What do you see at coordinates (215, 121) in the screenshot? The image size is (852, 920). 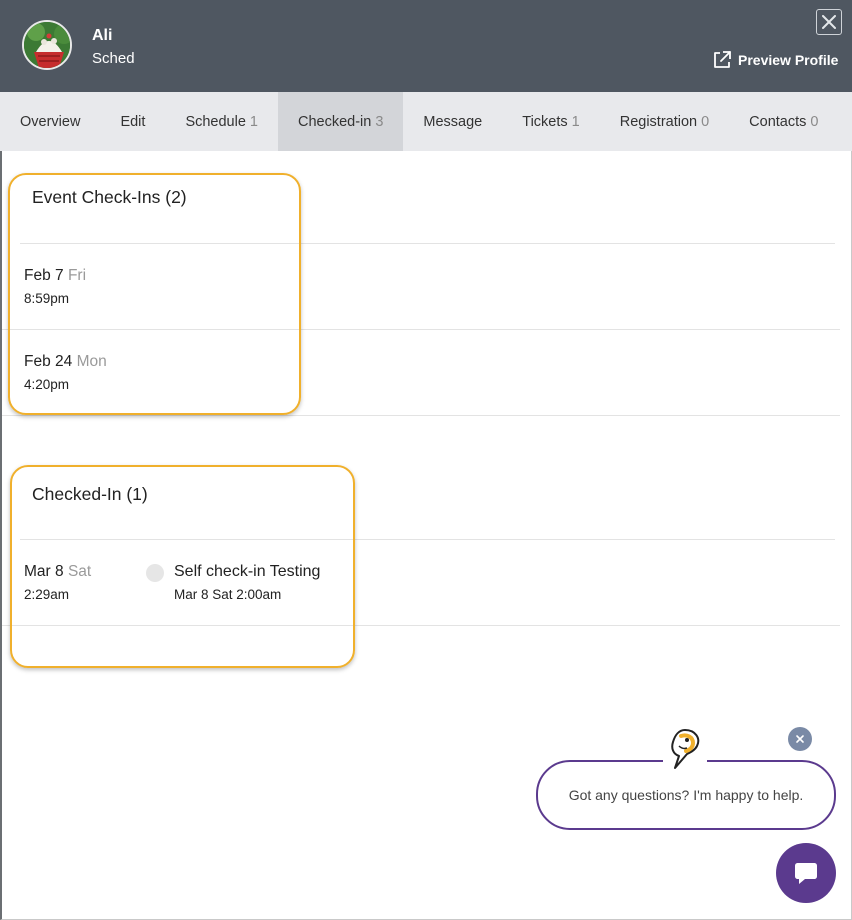 I see `tab-label: Schedule` at bounding box center [215, 121].